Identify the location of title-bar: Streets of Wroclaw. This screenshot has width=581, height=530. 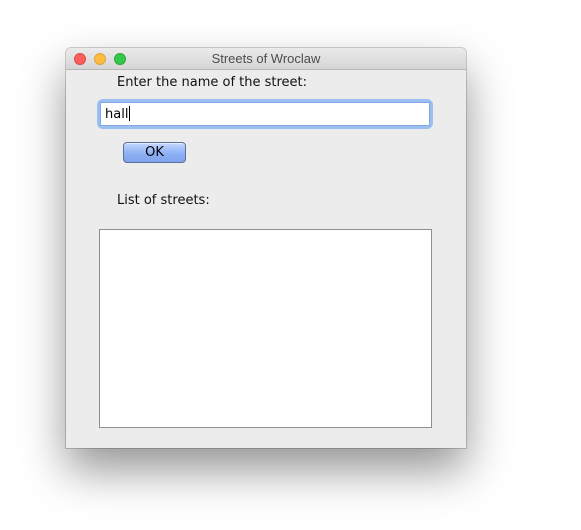
(266, 59).